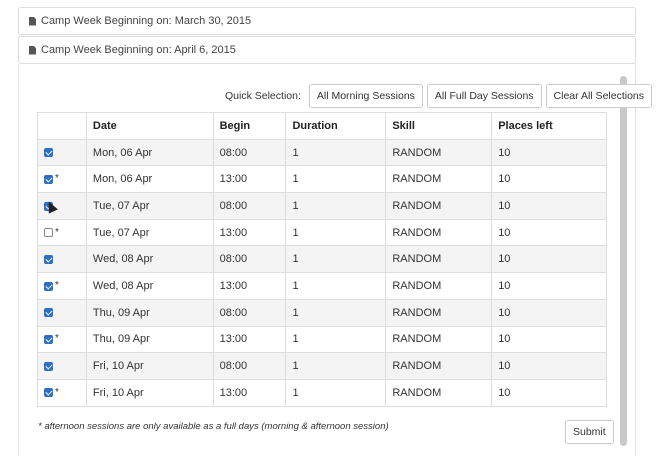 The width and height of the screenshot is (657, 459). I want to click on all-full-day-sessions-button: All Full Day Sessions, so click(484, 96).